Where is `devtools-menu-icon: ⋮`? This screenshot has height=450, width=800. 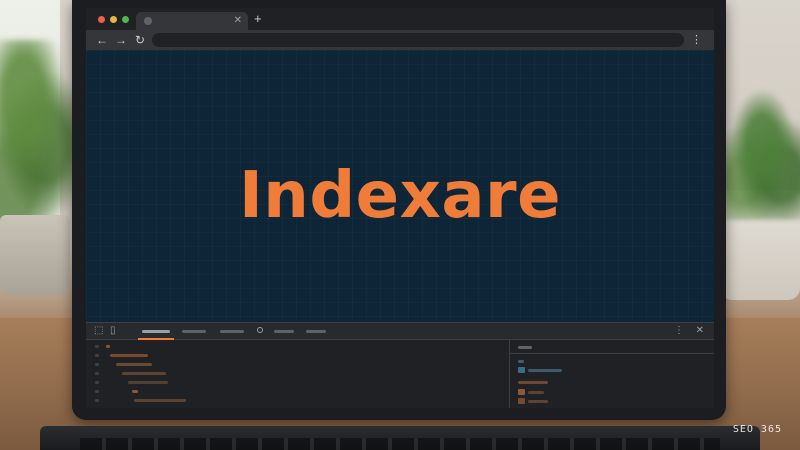
devtools-menu-icon: ⋮ is located at coordinates (679, 331).